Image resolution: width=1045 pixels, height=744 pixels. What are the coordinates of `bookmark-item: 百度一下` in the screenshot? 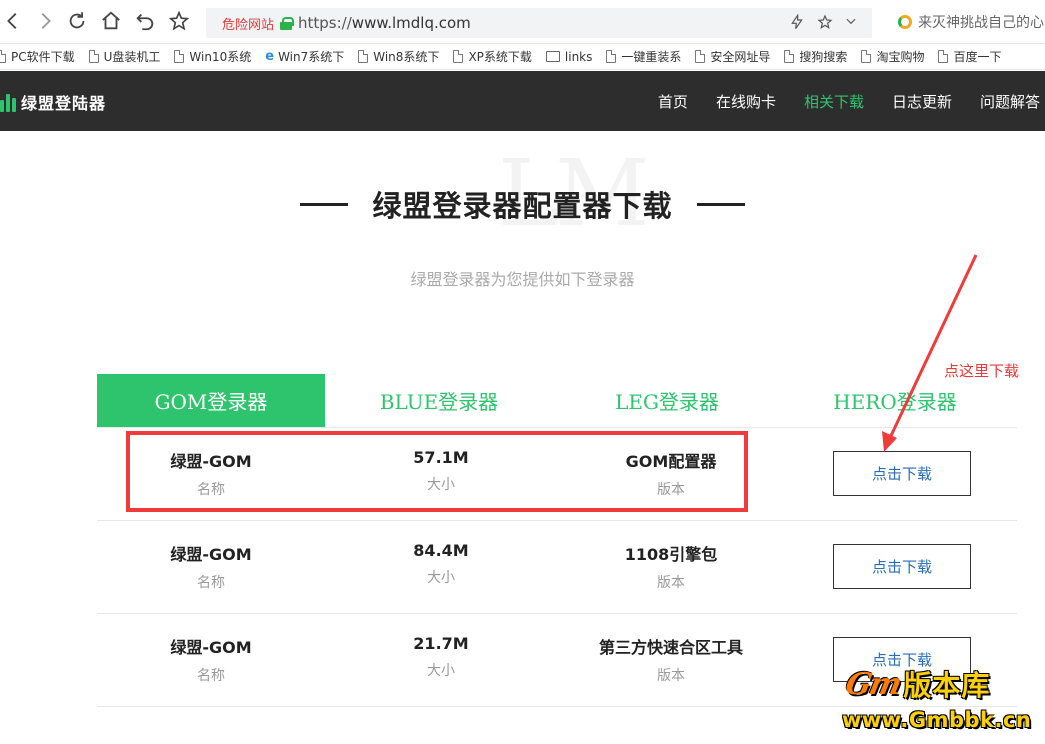 It's located at (969, 56).